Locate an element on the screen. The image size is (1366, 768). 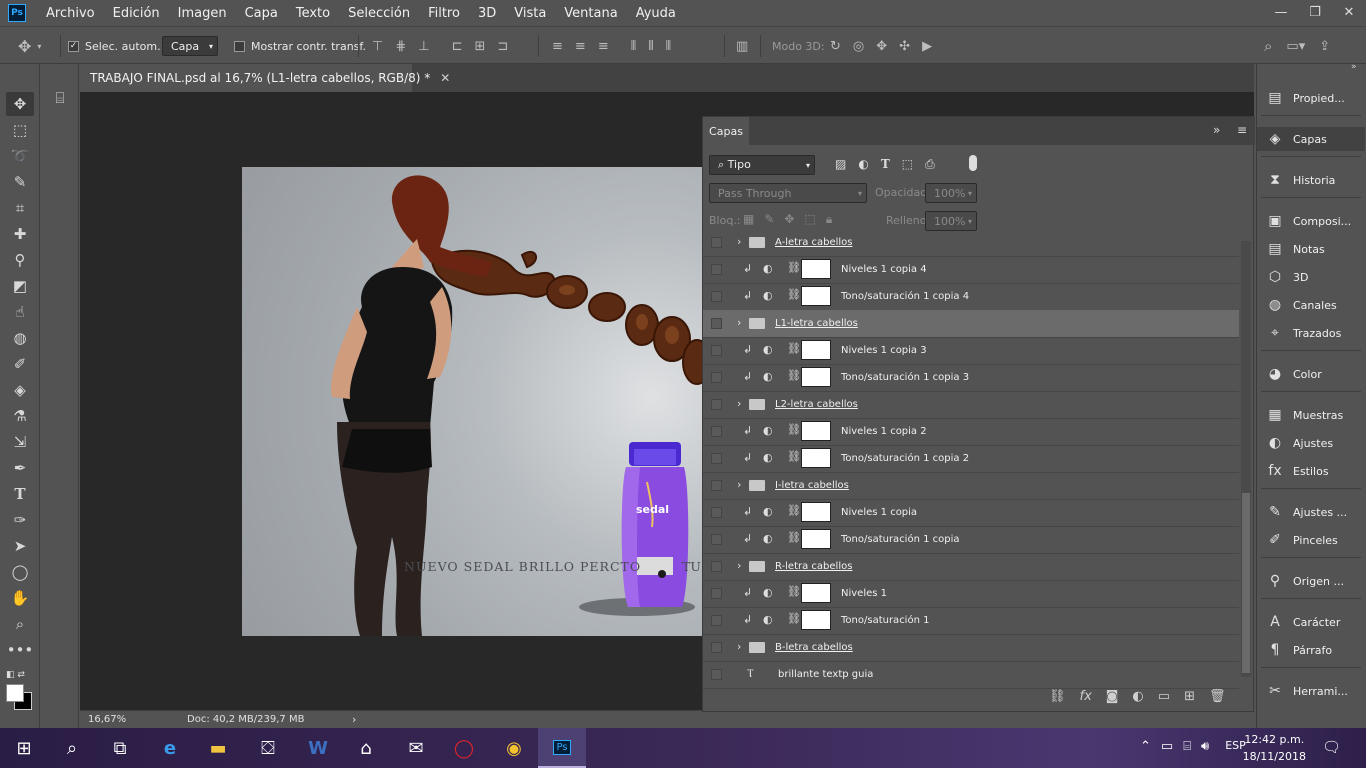
color-replace-tool-icon: ⇲ is located at coordinates (20, 442).